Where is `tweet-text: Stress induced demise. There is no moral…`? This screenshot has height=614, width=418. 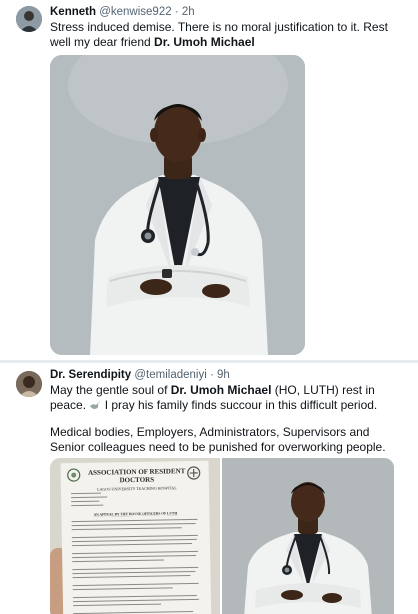
tweet-text: Stress induced demise. There is no moral… is located at coordinates (225, 35).